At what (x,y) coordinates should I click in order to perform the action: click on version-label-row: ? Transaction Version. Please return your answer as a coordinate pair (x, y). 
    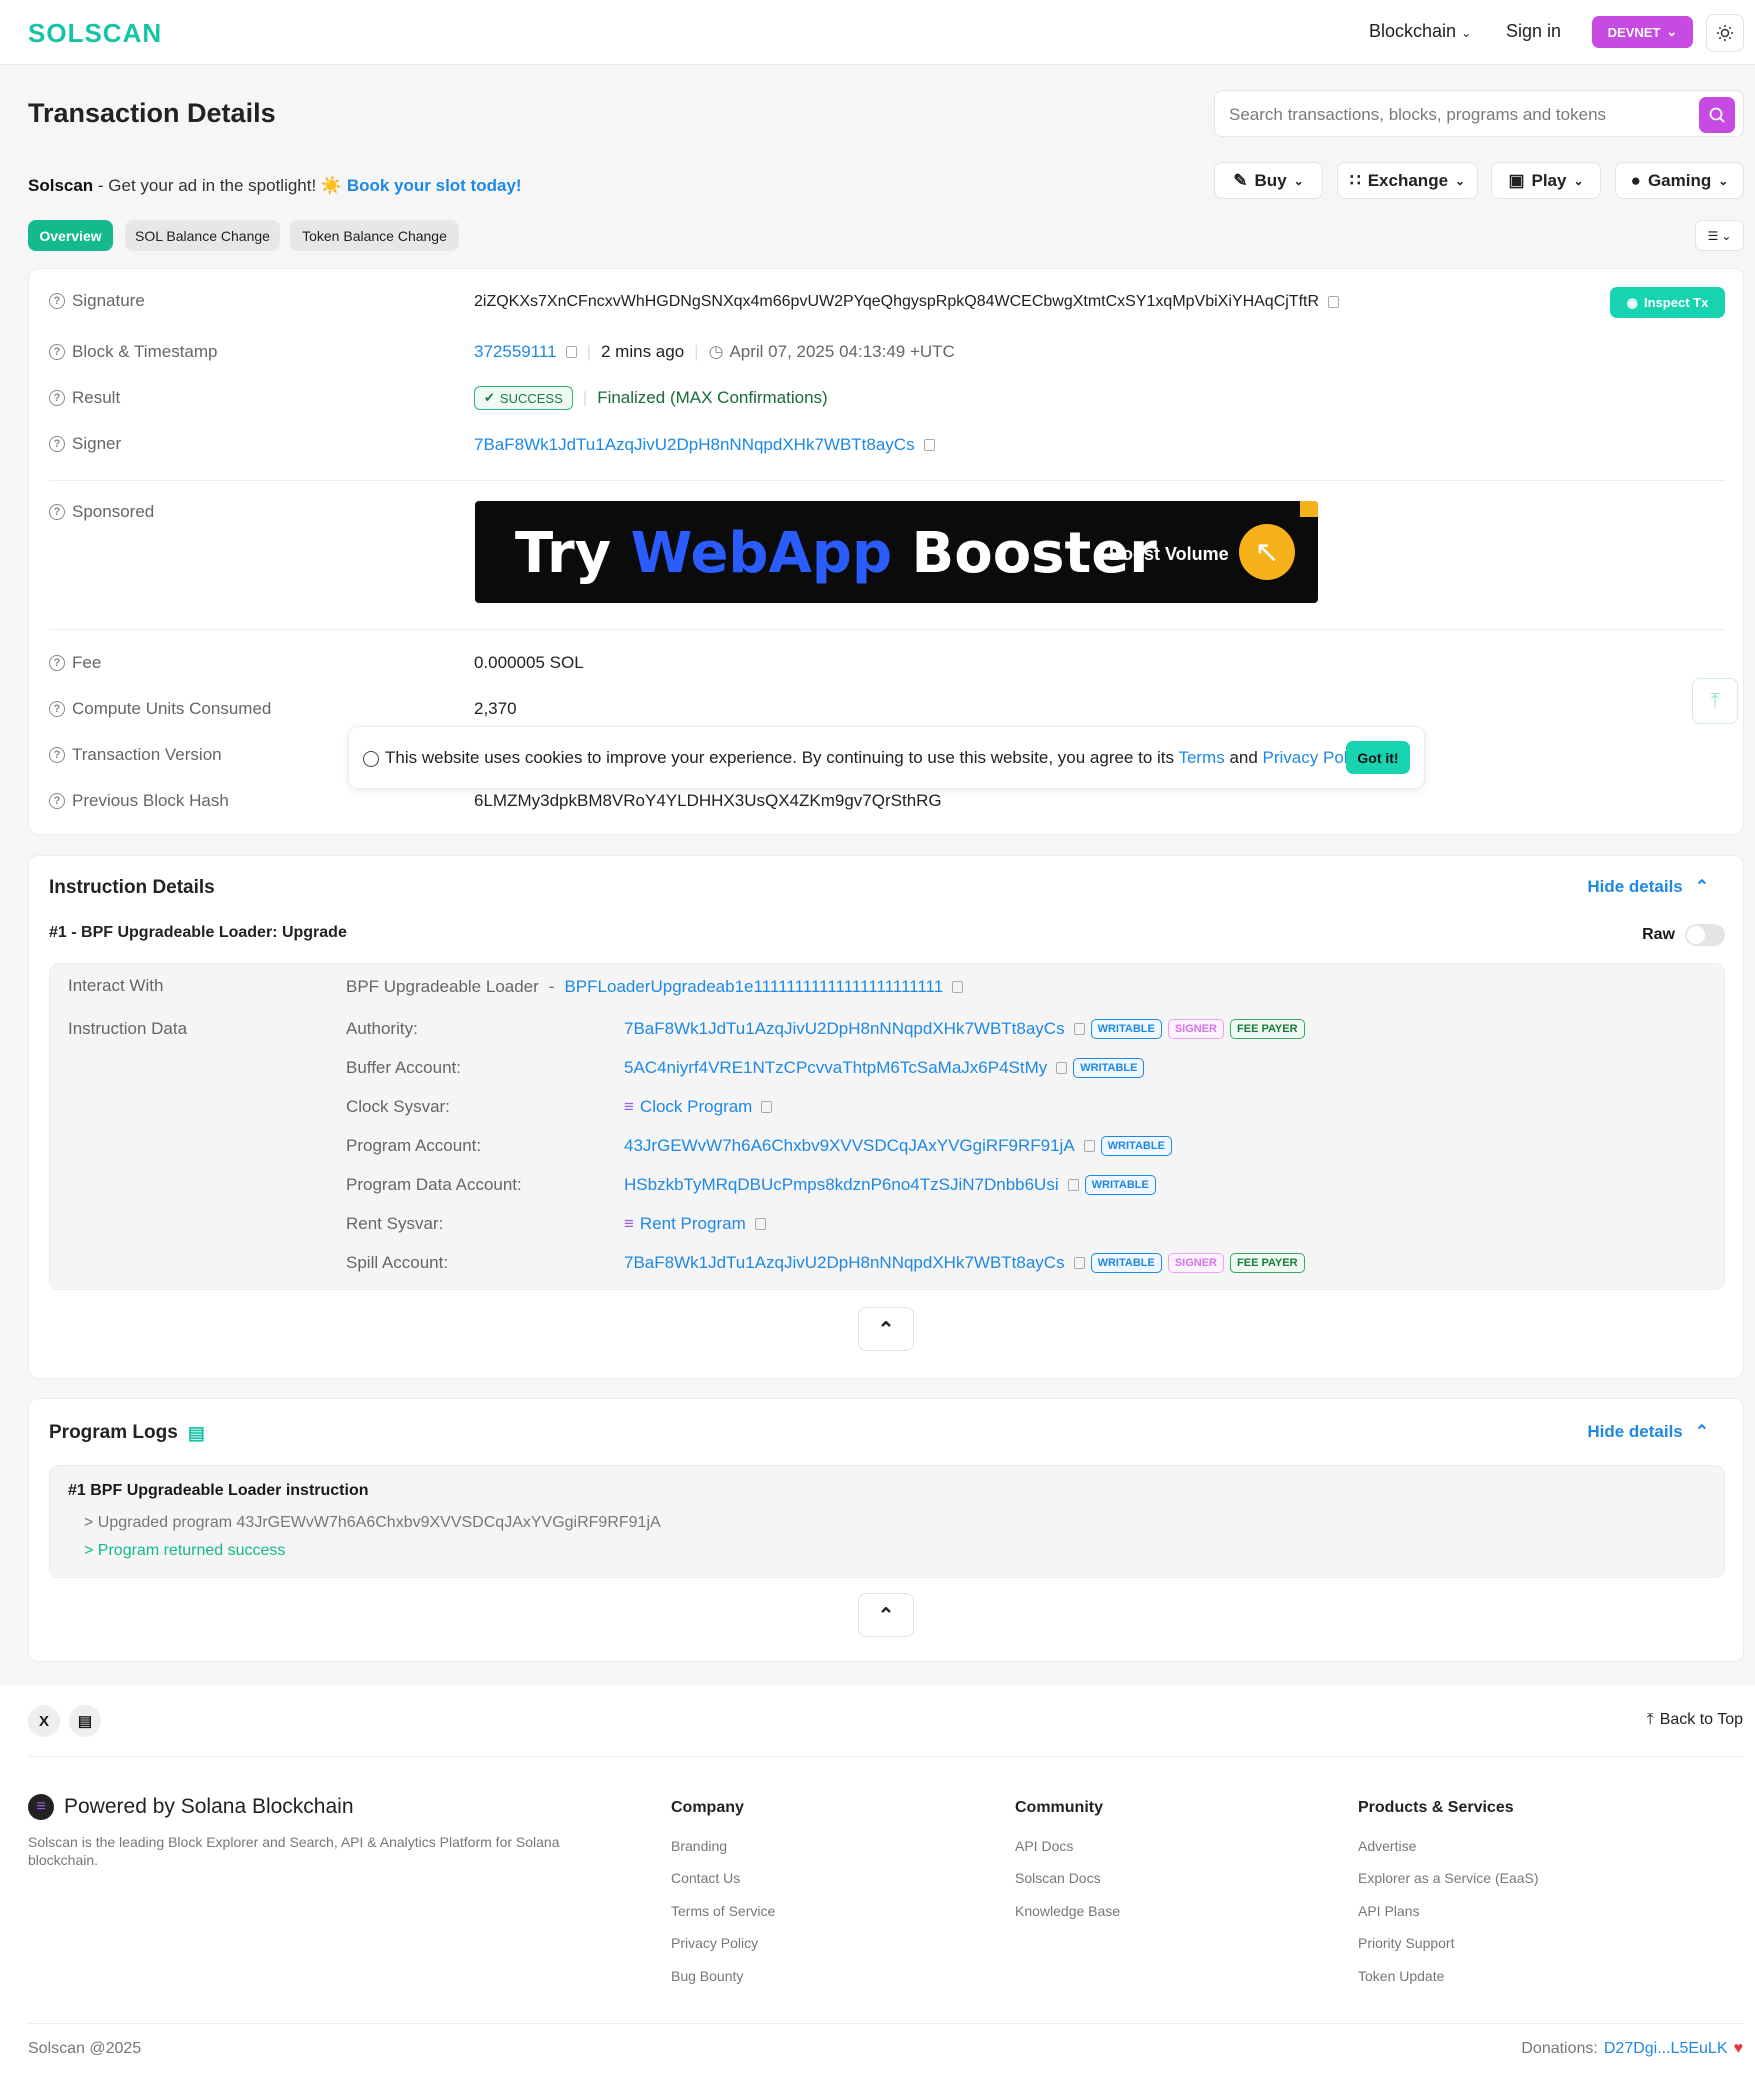
    Looking at the image, I should click on (135, 755).